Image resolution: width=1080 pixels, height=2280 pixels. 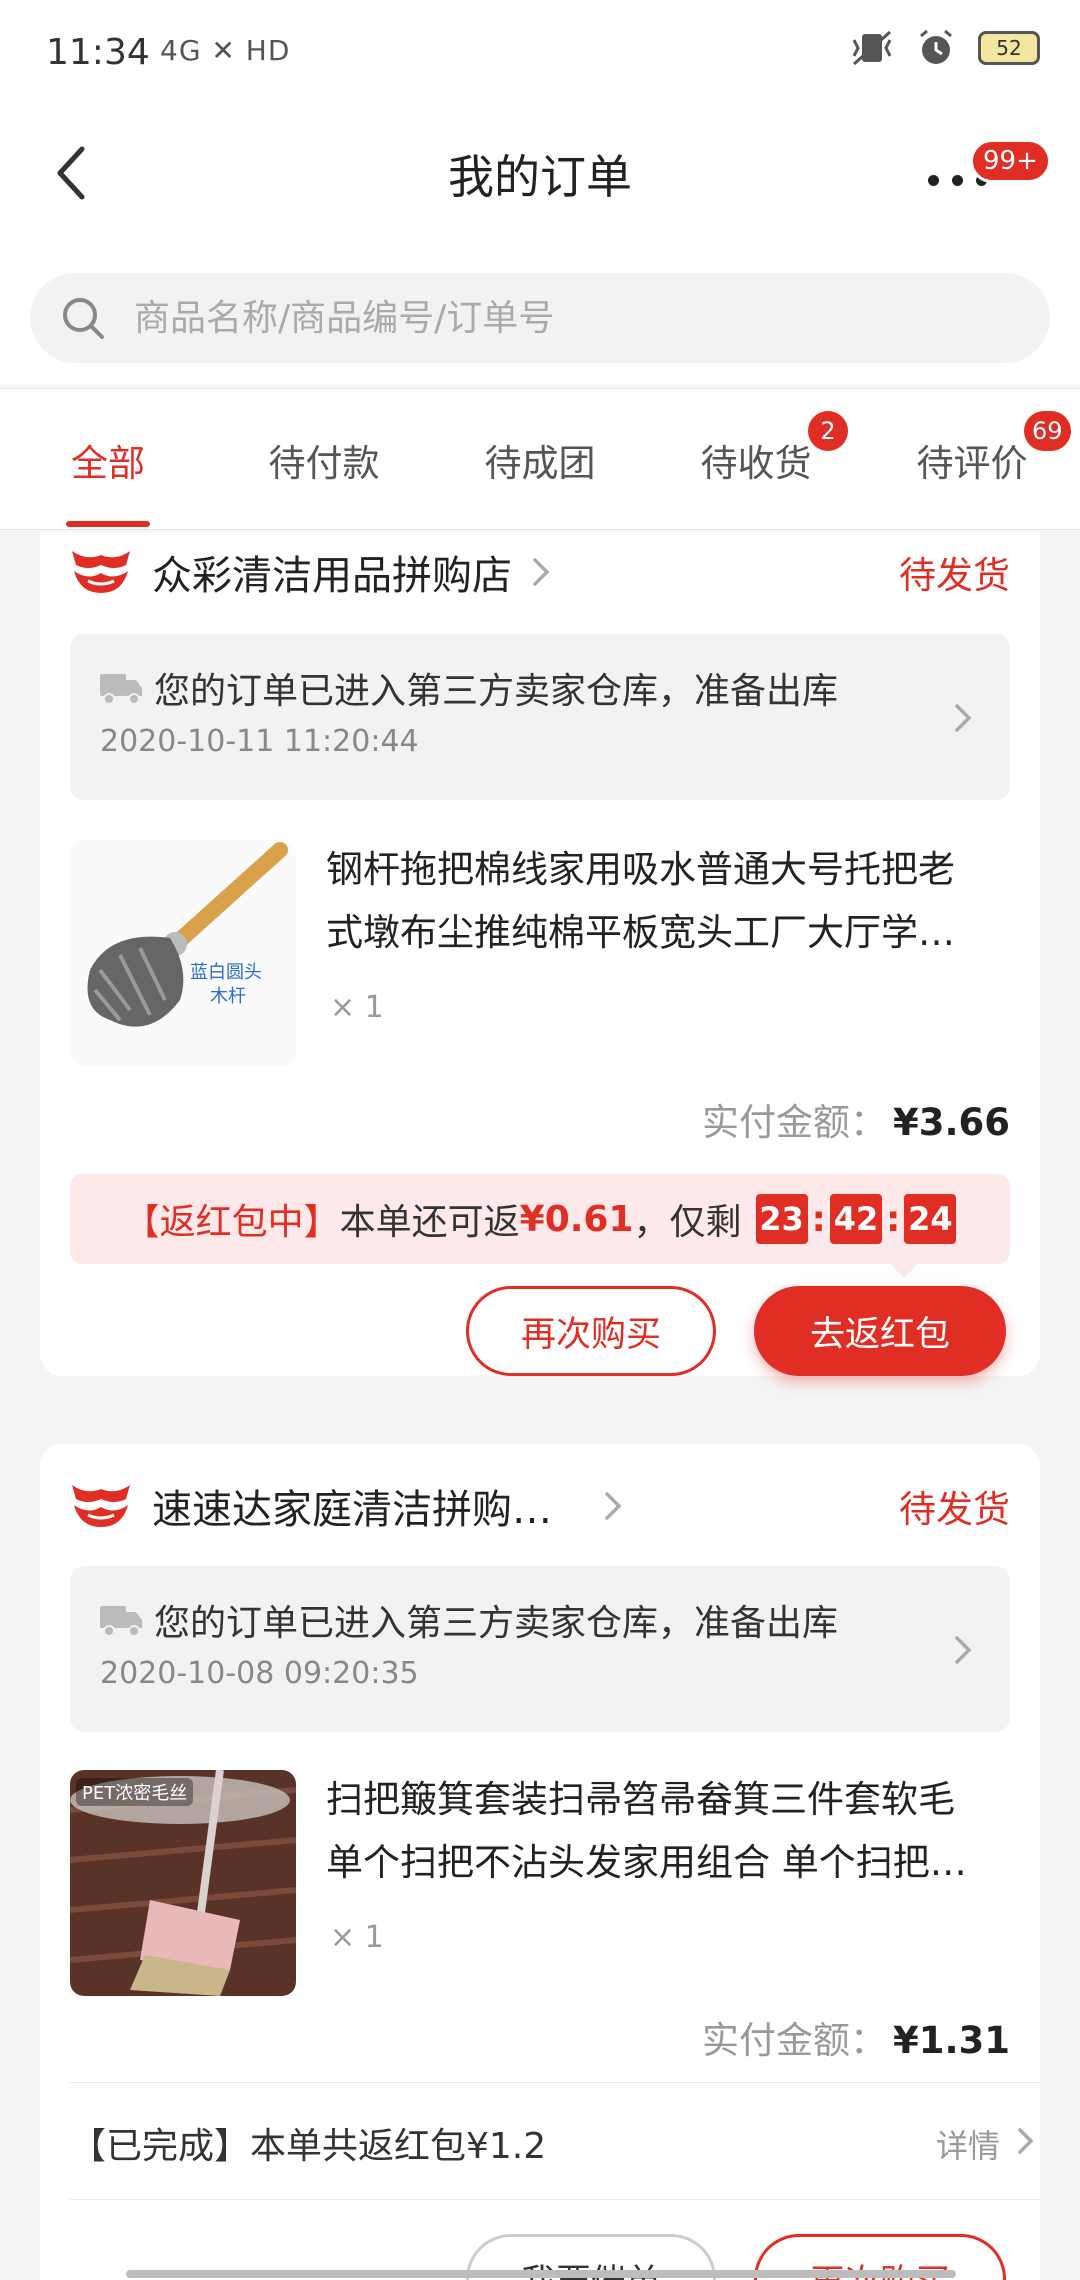 I want to click on search-bar, so click(x=540, y=320).